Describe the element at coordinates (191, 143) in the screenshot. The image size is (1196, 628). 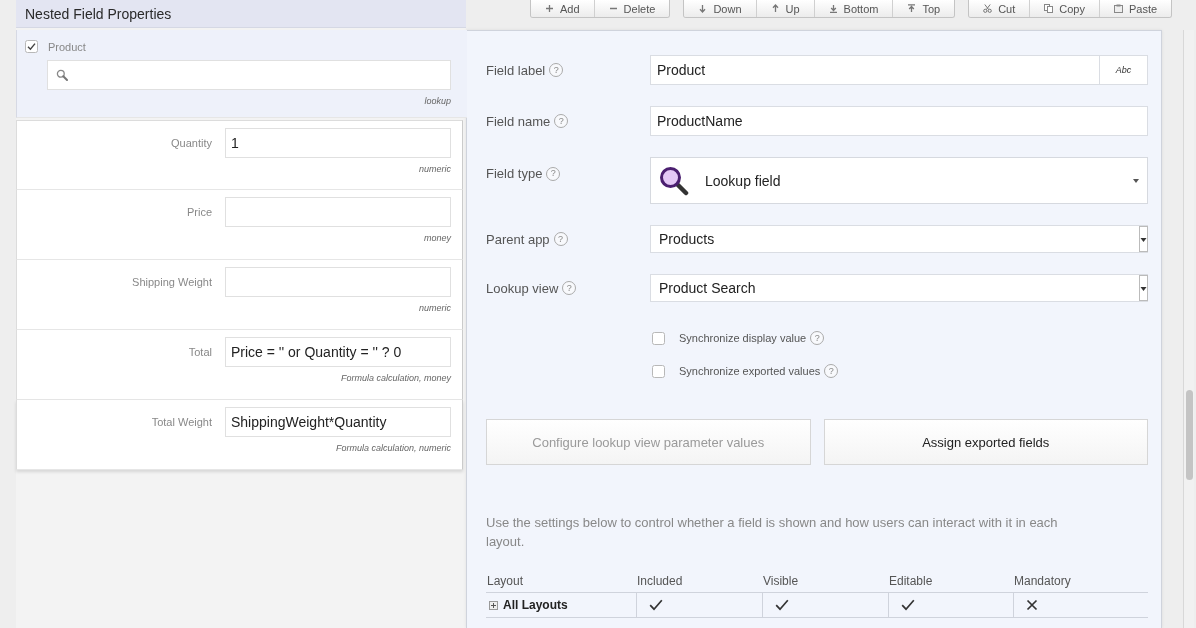
I see `field-label: Quantity` at that location.